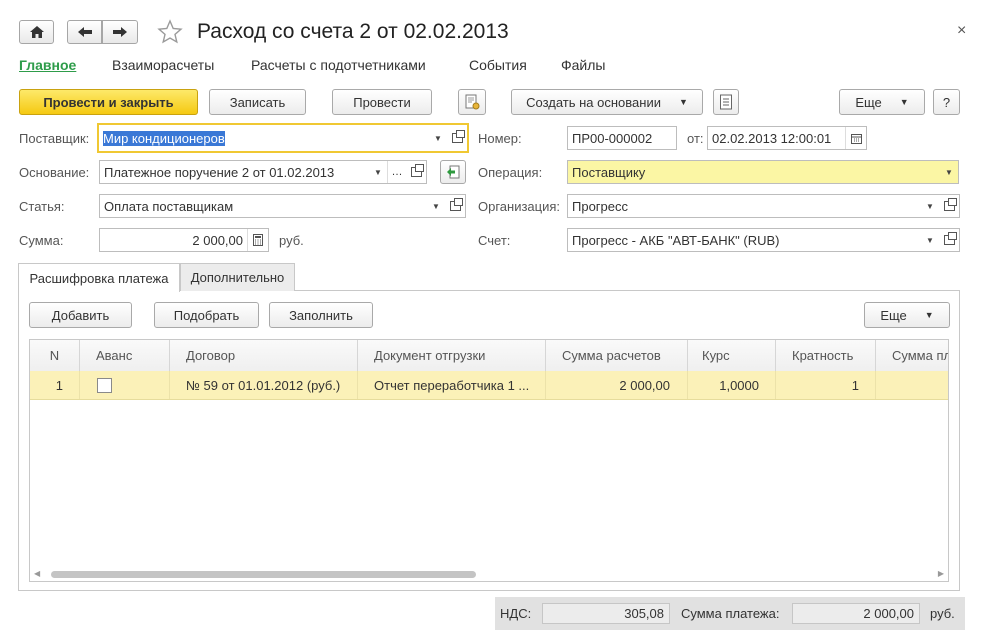 Image resolution: width=986 pixels, height=640 pixels. I want to click on article-field: Оплата поставщикам ▼, so click(282, 206).